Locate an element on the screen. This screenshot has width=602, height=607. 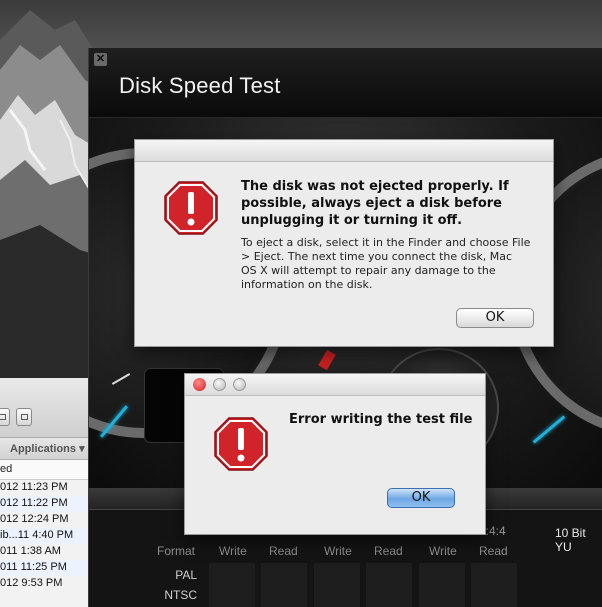
list-item: 011 1:38 AM is located at coordinates (47, 552).